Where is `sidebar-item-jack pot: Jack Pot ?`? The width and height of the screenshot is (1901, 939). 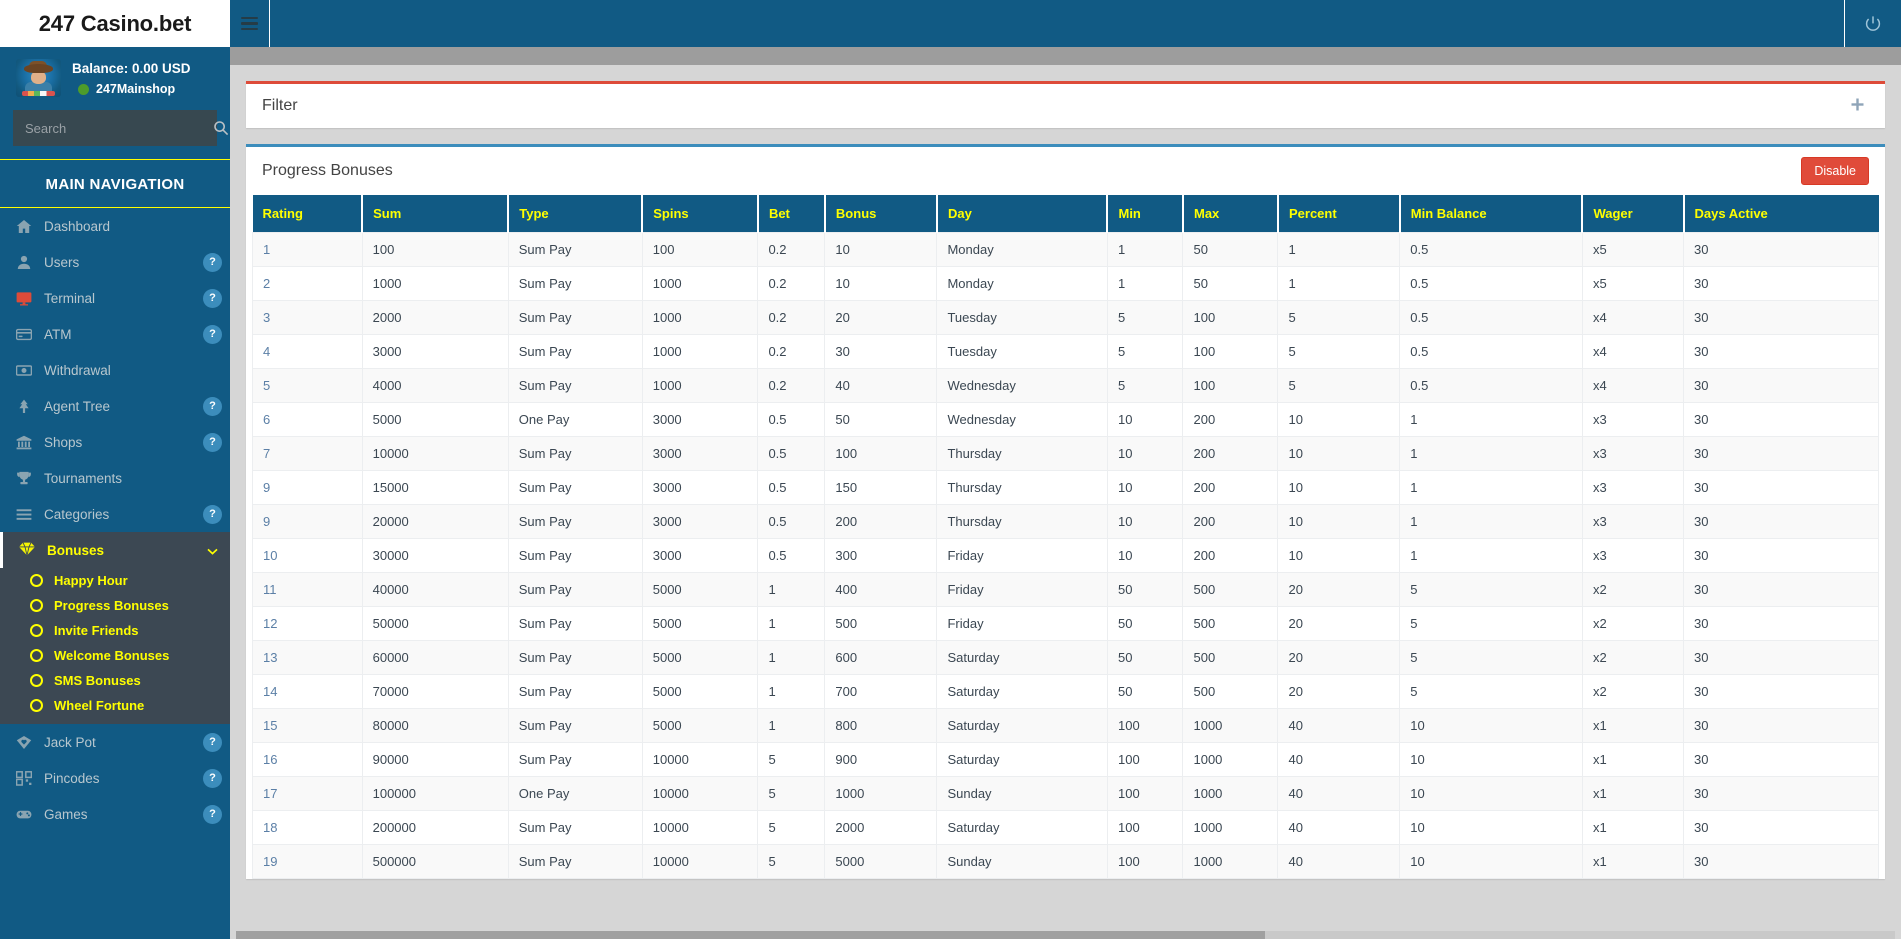
sidebar-item-jack pot: Jack Pot ? is located at coordinates (115, 742).